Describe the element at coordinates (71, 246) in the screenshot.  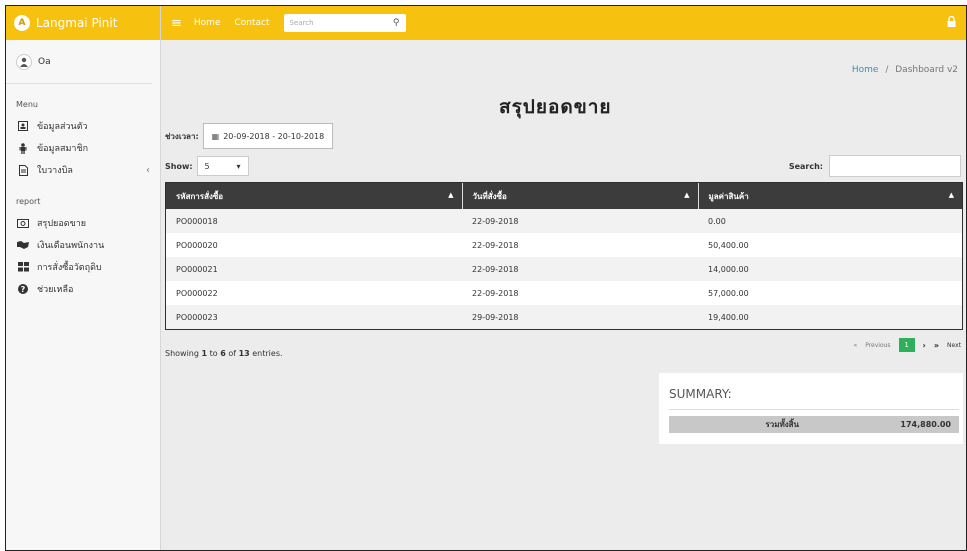
I see `sidebar-item-label: เงินเดือนพนักงาน` at that location.